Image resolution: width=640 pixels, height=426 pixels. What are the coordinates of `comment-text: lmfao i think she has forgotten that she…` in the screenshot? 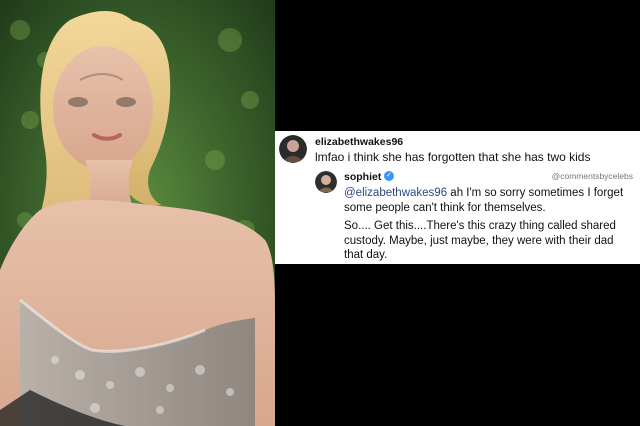 It's located at (453, 157).